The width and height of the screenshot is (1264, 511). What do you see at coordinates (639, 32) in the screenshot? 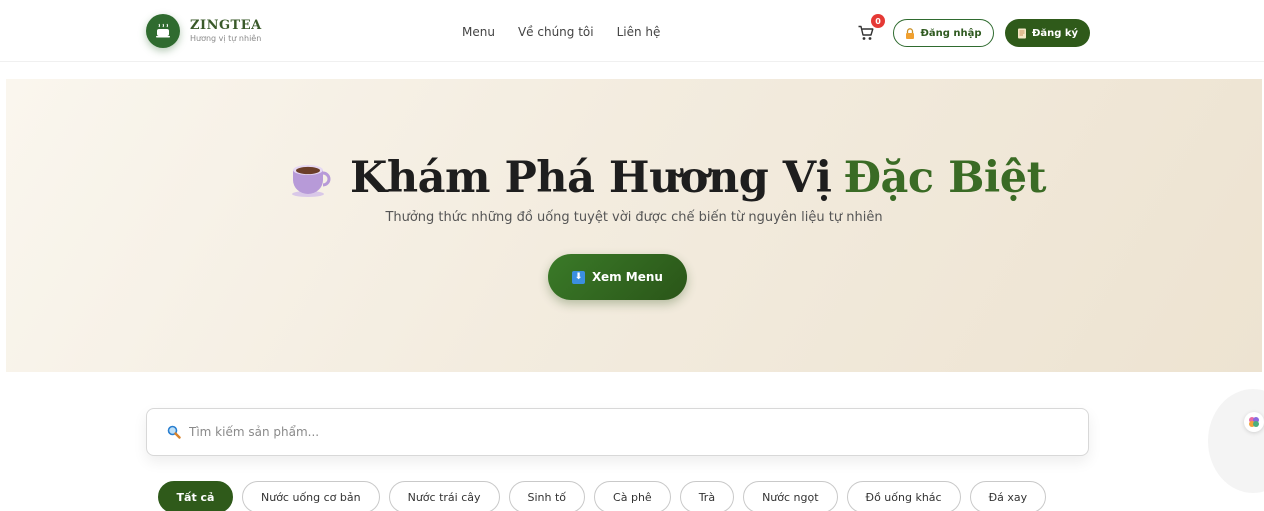
I see `nav-item-contact: Liên hệ` at bounding box center [639, 32].